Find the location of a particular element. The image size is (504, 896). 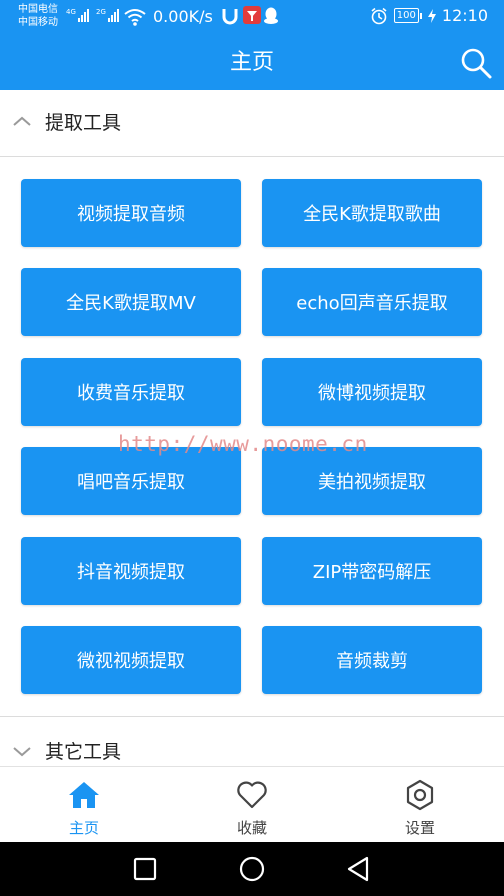

battery-icon: 100 is located at coordinates (407, 15).